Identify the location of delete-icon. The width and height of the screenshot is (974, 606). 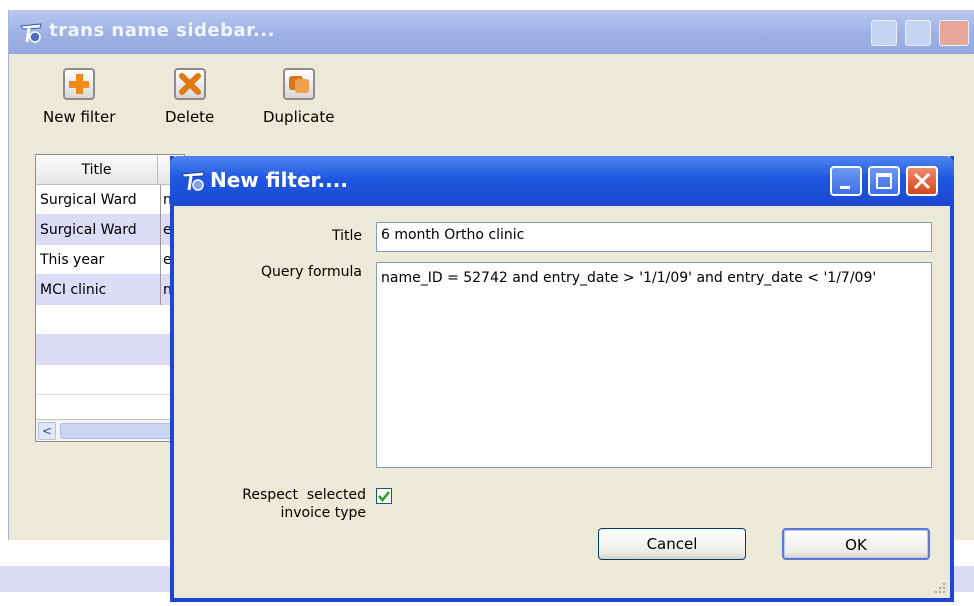
(189, 84).